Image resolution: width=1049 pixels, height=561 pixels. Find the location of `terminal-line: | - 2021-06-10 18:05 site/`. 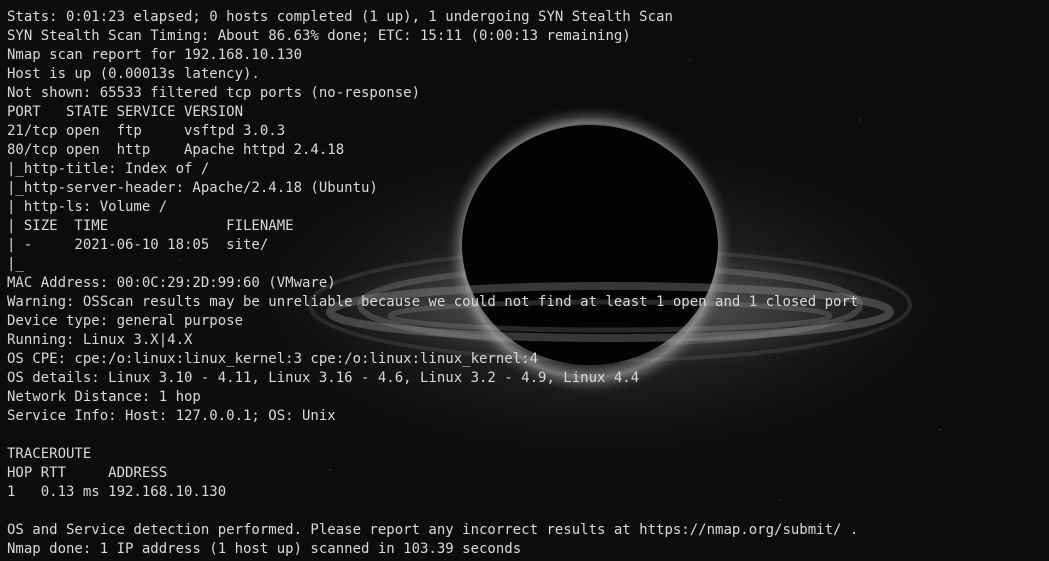

terminal-line: | - 2021-06-10 18:05 site/ is located at coordinates (138, 245).